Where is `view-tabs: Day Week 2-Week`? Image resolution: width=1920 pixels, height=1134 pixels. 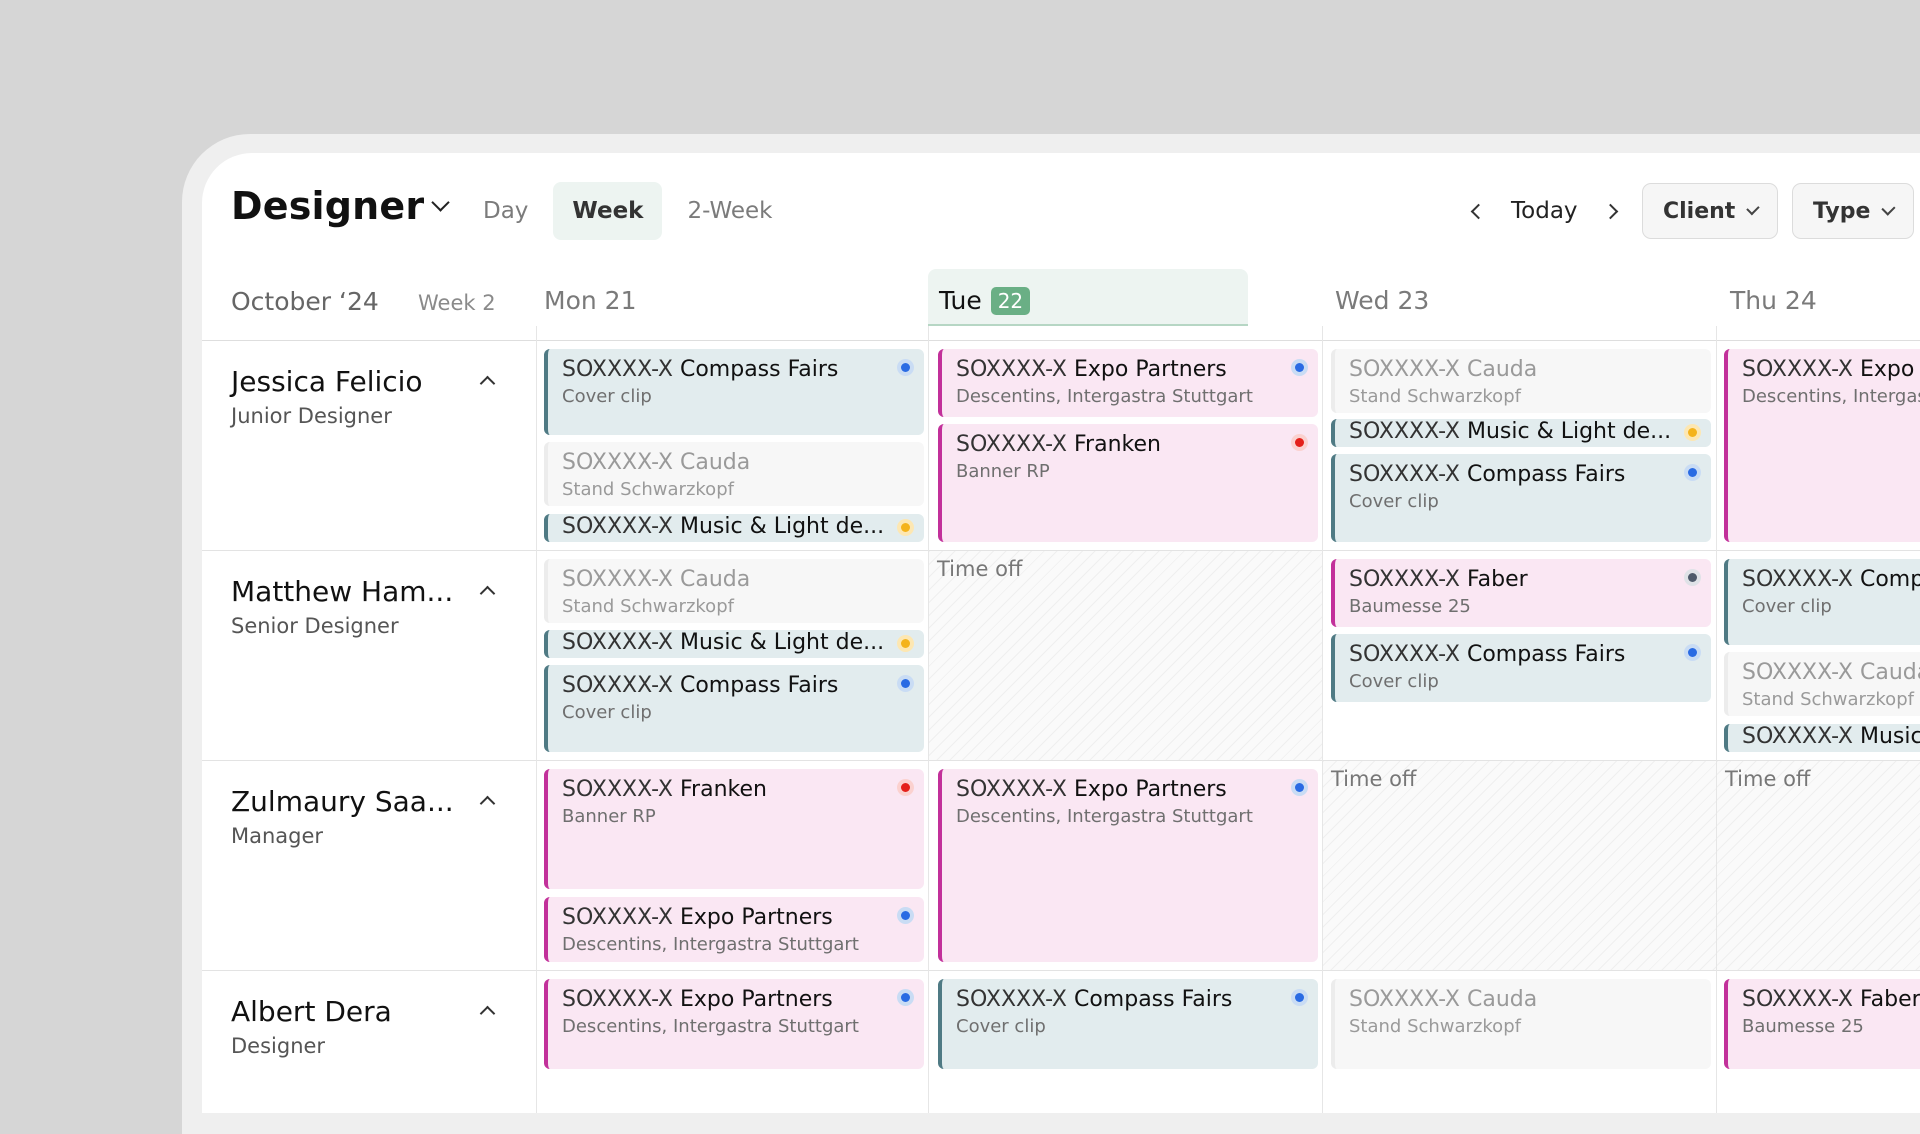 view-tabs: Day Week 2-Week is located at coordinates (627, 211).